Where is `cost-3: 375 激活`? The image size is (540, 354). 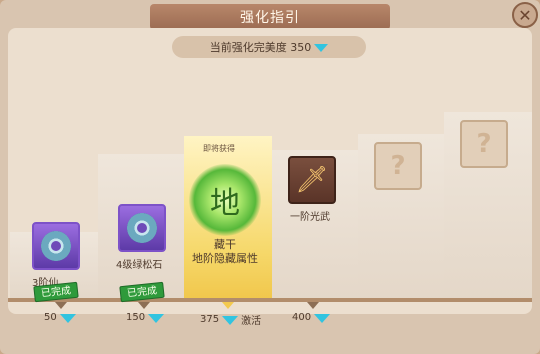 cost-3: 375 激活 is located at coordinates (230, 319).